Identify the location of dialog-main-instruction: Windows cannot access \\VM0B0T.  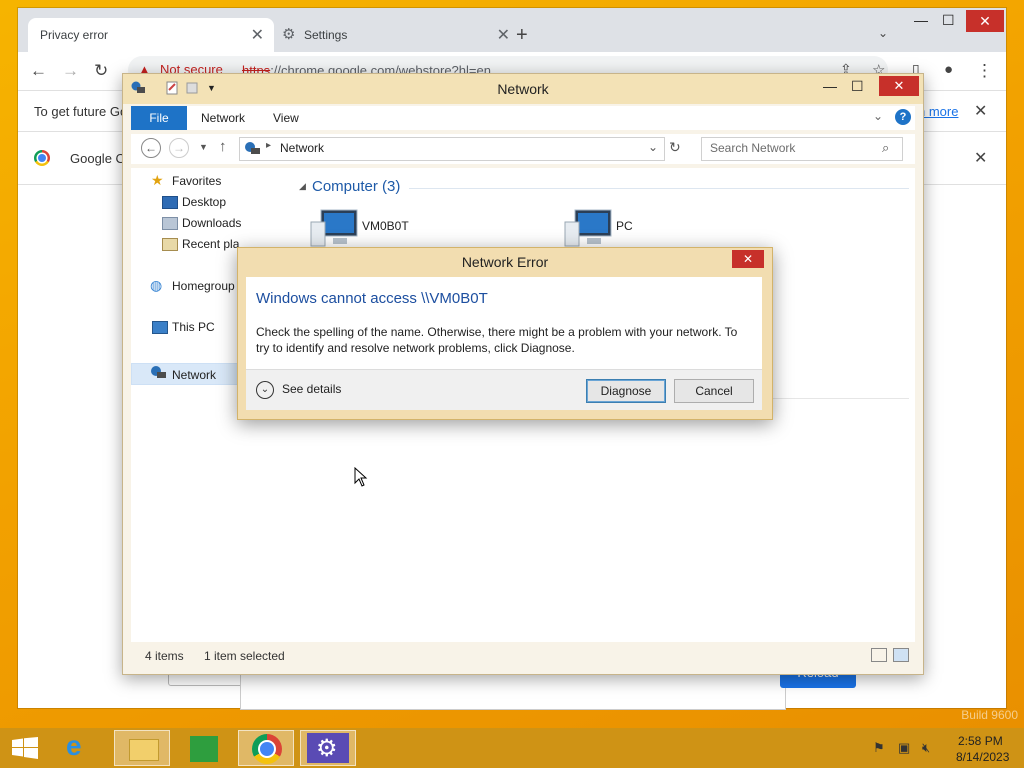
(372, 298).